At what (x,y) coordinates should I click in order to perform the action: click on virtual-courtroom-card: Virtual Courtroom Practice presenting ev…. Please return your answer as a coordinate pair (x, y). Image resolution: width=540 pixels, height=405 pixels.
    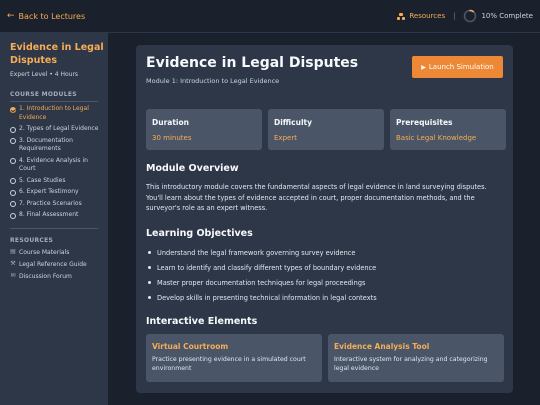
    Looking at the image, I should click on (234, 358).